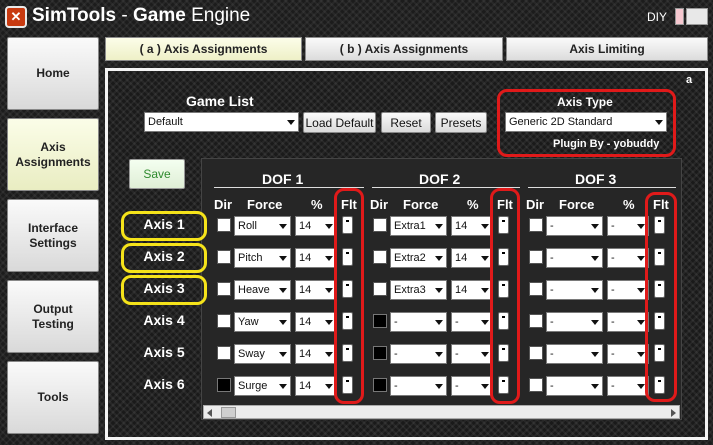  I want to click on dof1-force-select: Heave, so click(262, 290).